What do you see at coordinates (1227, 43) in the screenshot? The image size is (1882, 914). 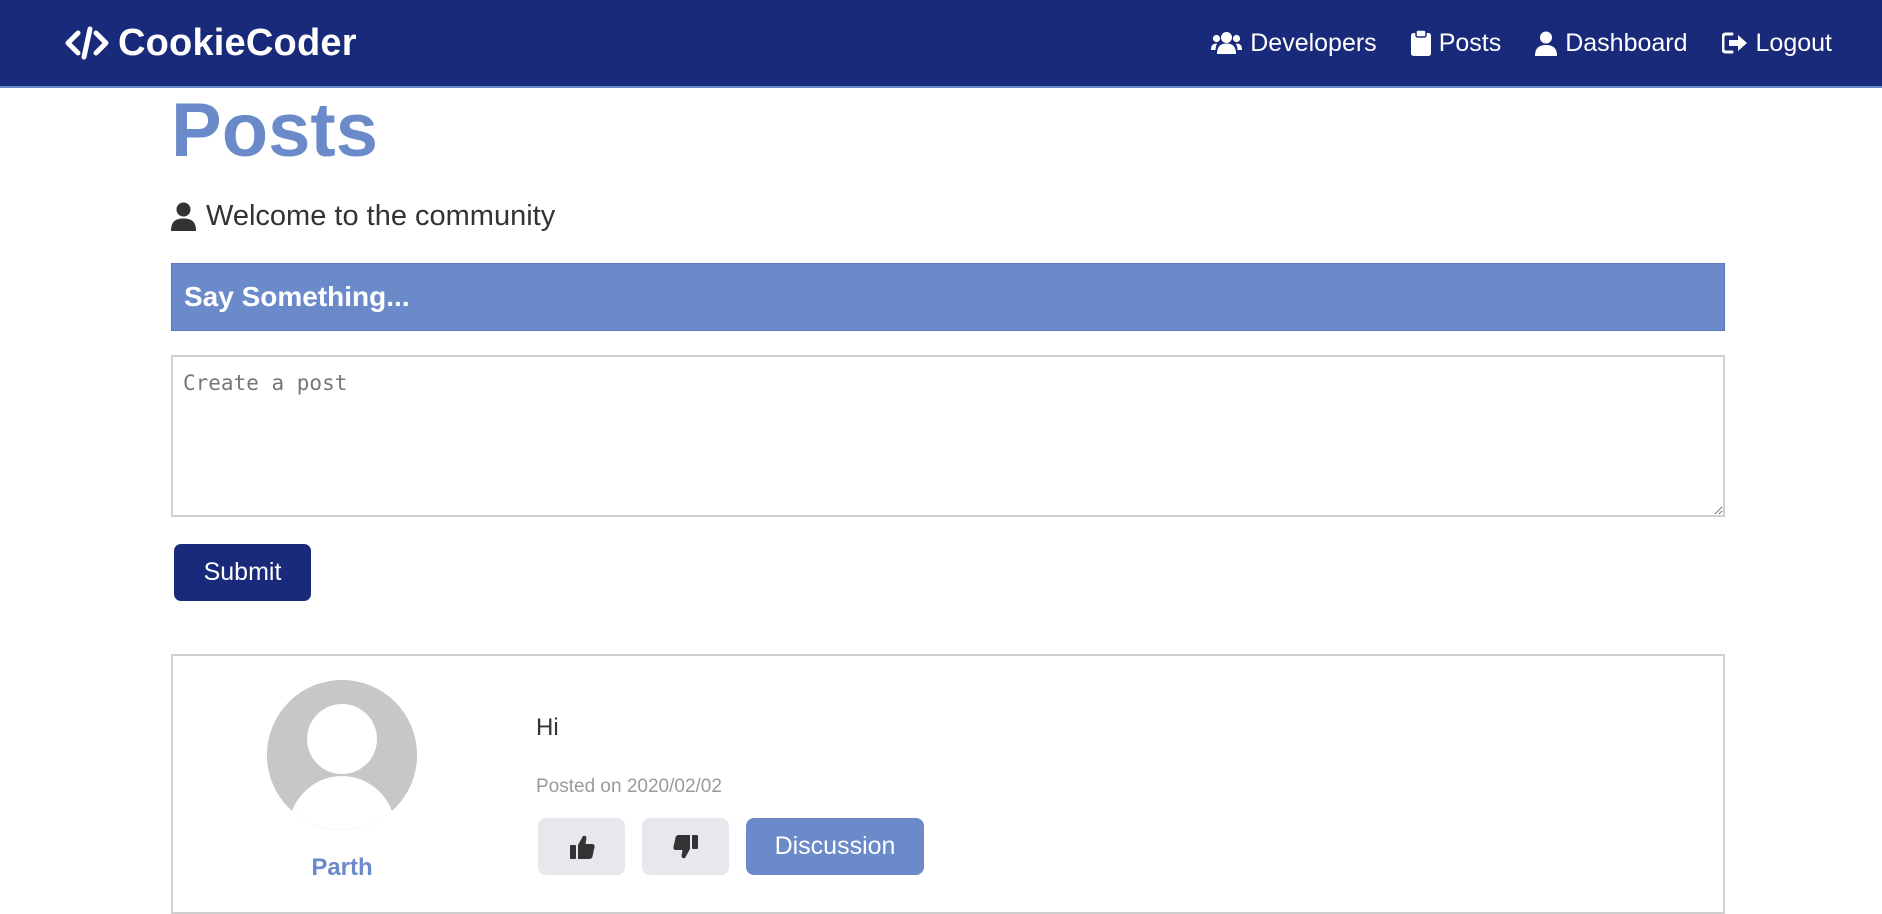 I see `users-icon` at bounding box center [1227, 43].